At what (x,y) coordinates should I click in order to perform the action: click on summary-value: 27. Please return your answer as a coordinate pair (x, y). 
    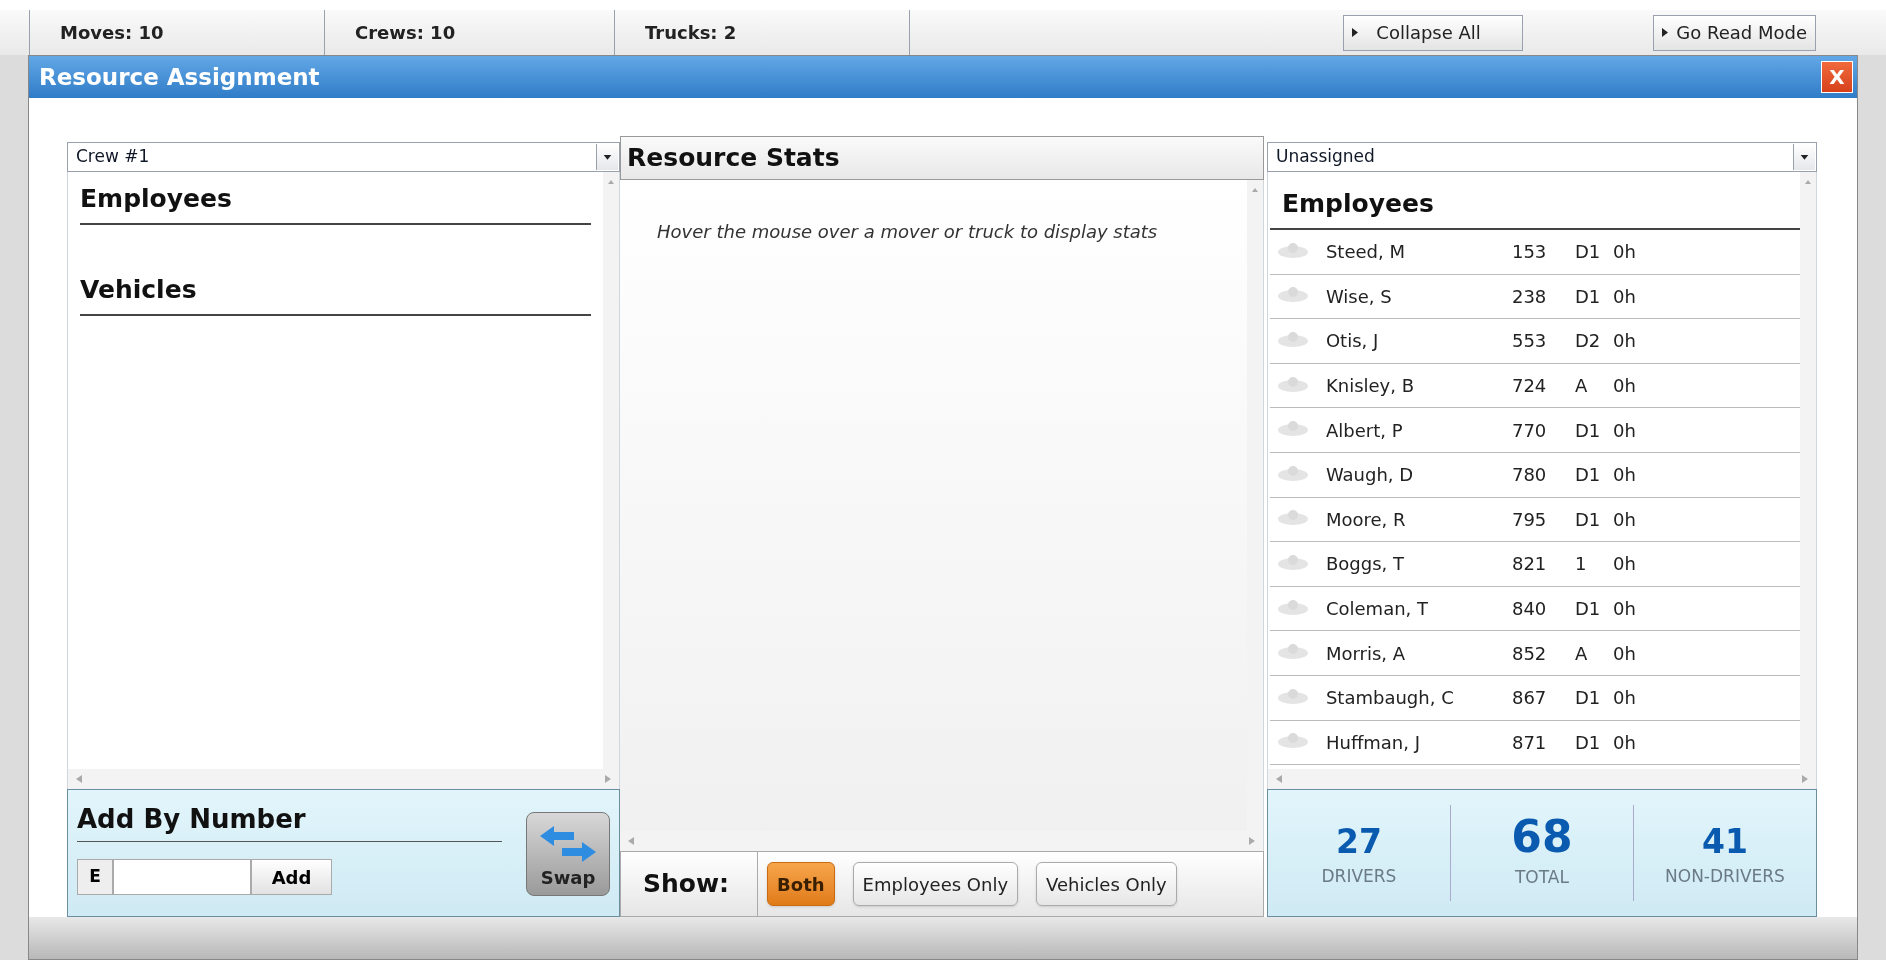
    Looking at the image, I should click on (1358, 841).